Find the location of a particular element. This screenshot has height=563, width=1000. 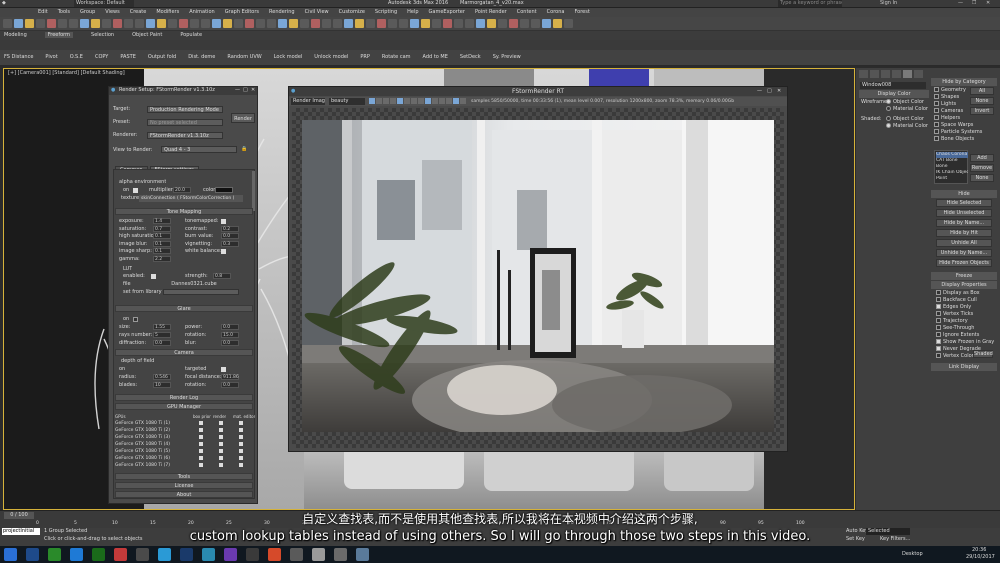

wire-object-color-radio: Object Color is located at coordinates (905, 102).